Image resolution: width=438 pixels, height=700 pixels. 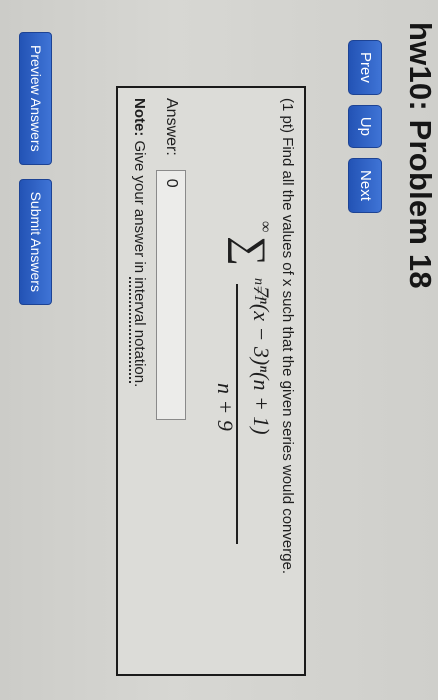 I want to click on note-text: Give your answer in, so click(x=139, y=207).